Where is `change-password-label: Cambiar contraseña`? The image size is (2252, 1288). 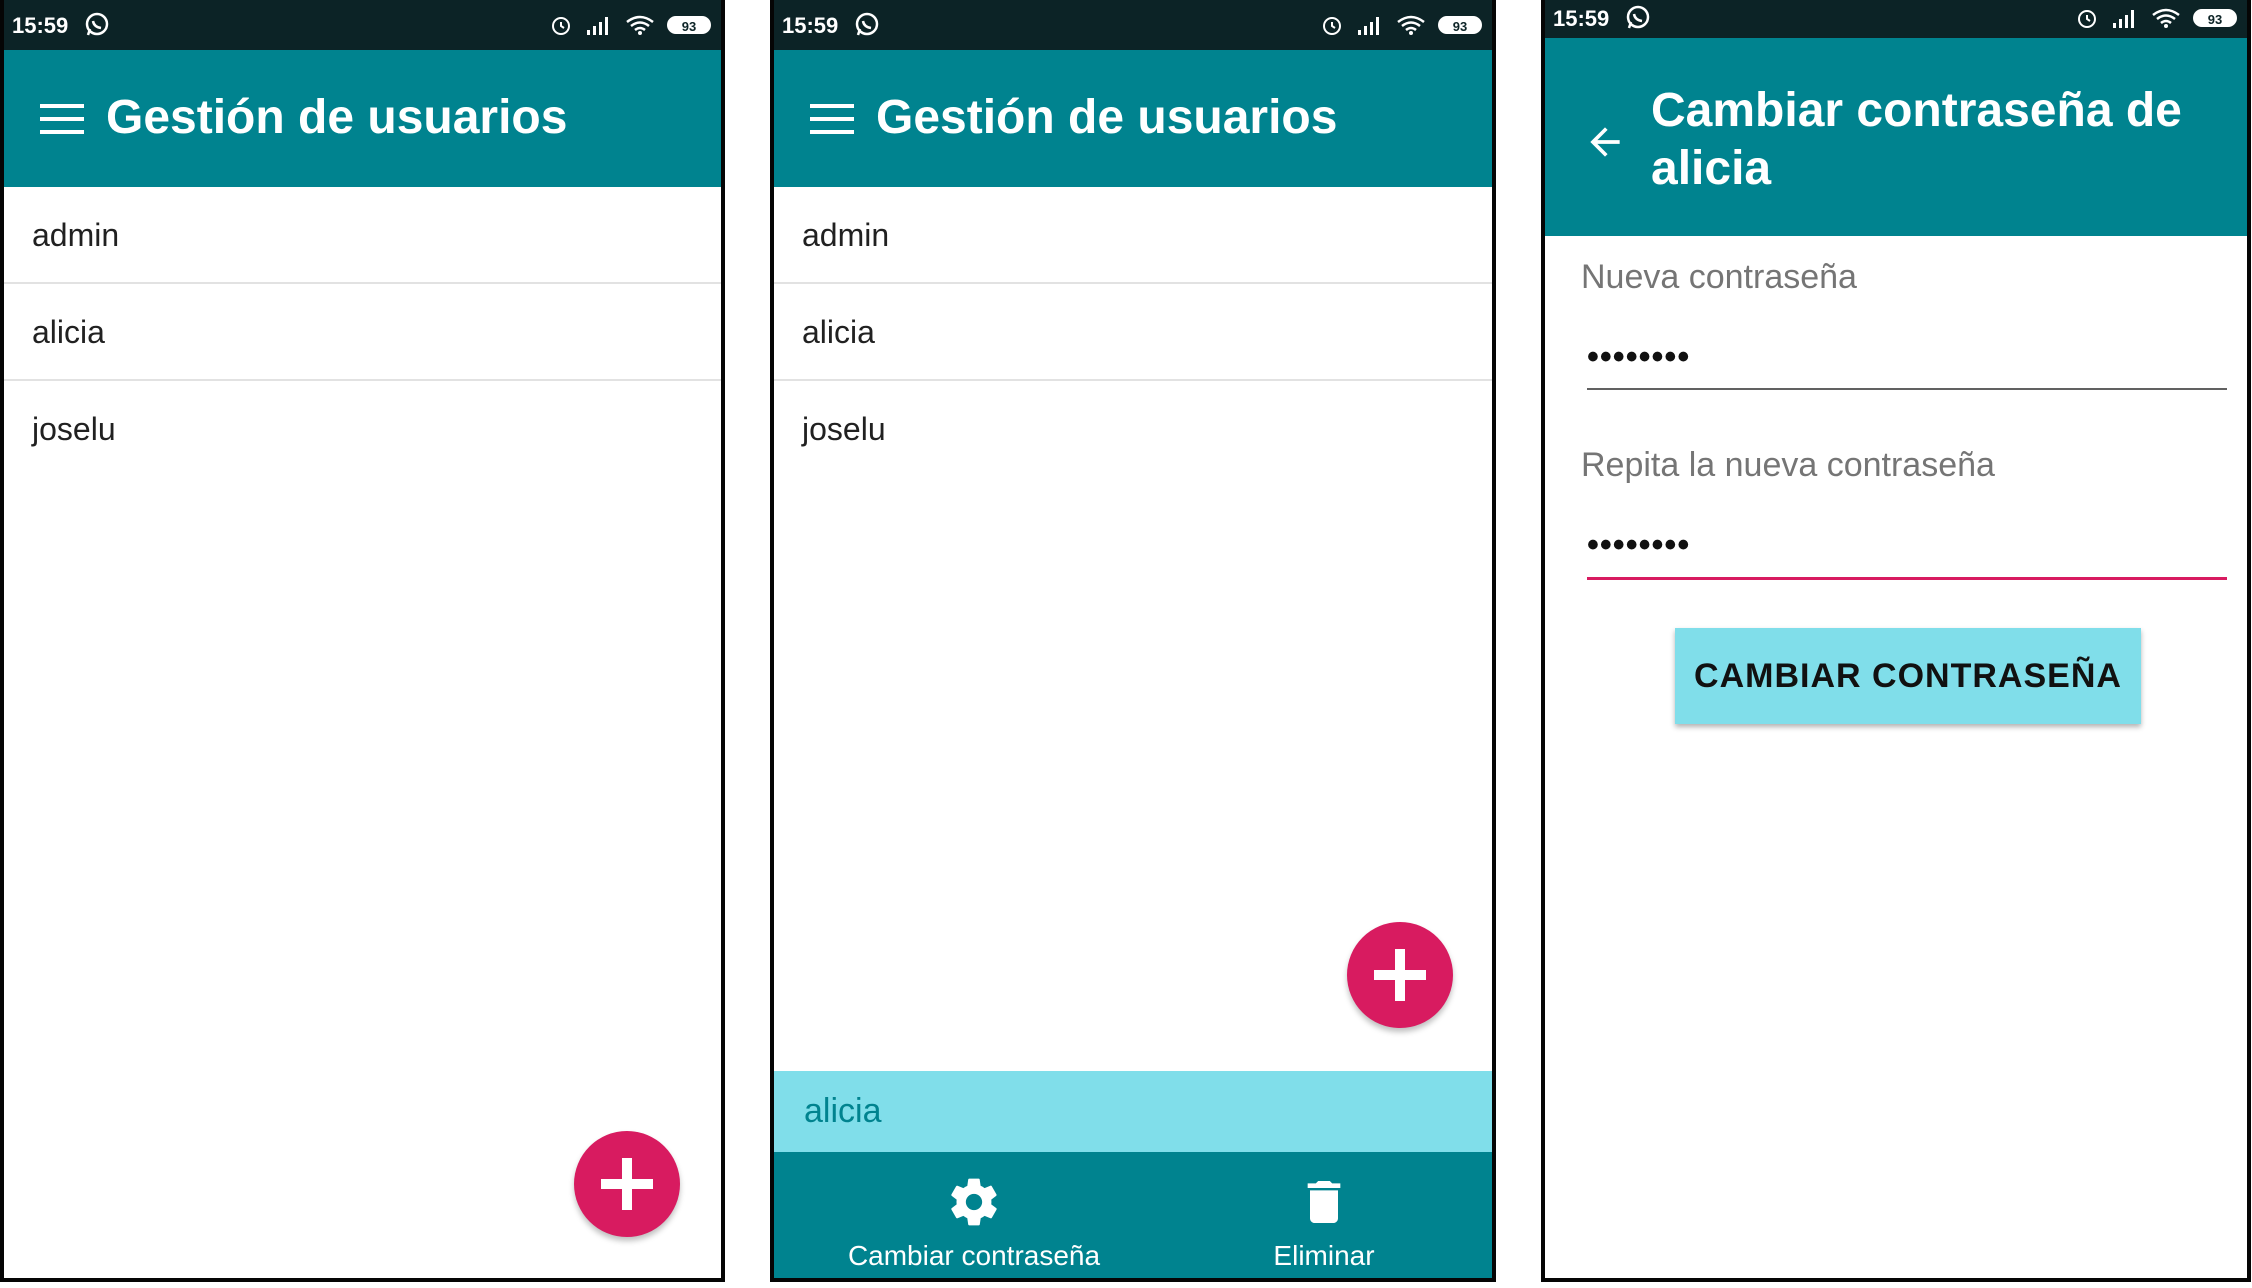
change-password-label: Cambiar contraseña is located at coordinates (974, 1255).